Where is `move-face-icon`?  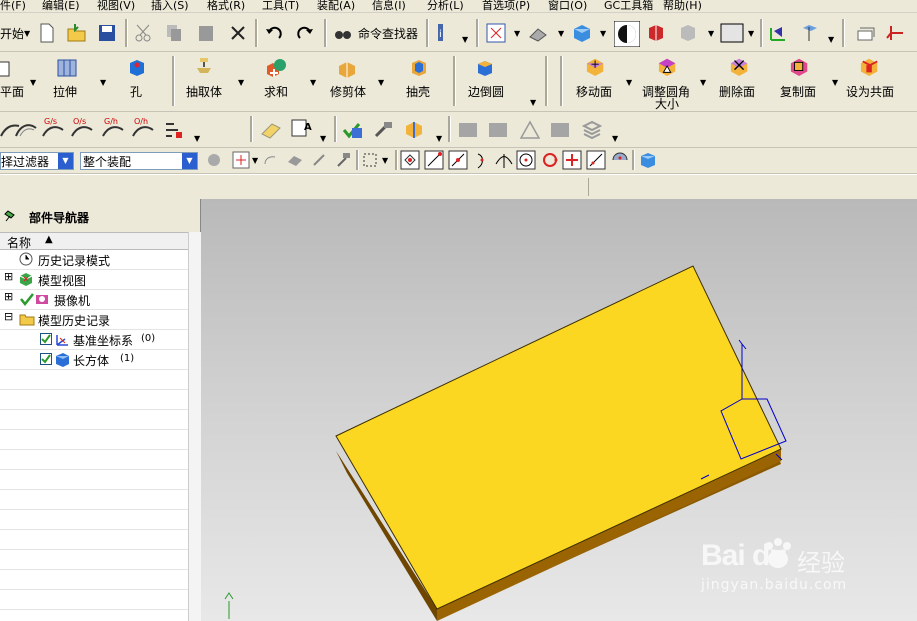
move-face-icon is located at coordinates (596, 66).